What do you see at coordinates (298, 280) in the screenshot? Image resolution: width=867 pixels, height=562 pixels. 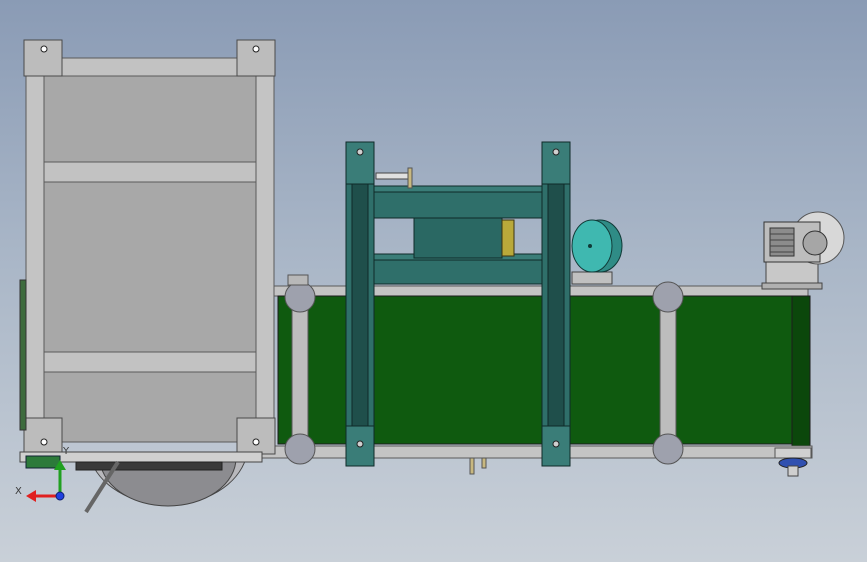 I see `bracket` at bounding box center [298, 280].